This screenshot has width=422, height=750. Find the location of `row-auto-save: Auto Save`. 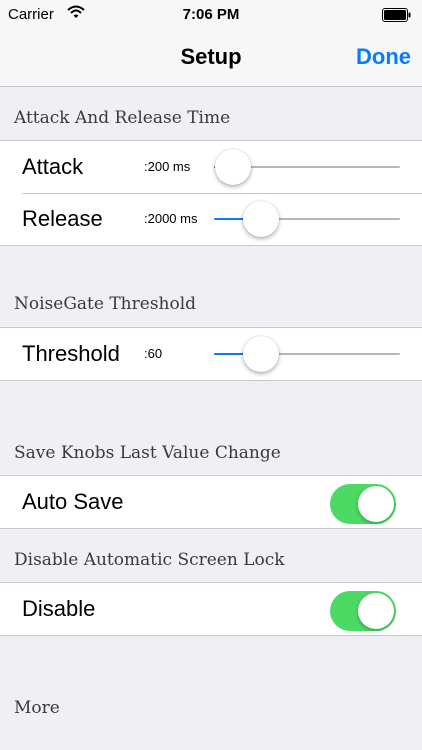

row-auto-save: Auto Save is located at coordinates (211, 502).